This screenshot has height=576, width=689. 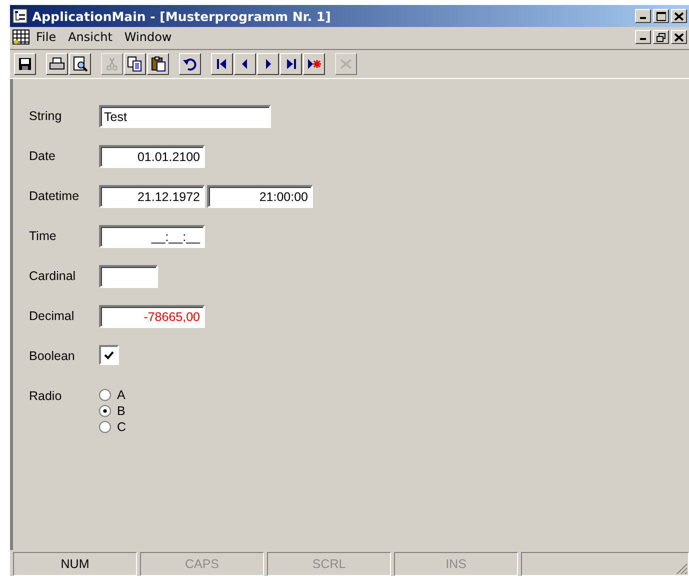 I want to click on restore-icon, so click(x=661, y=37).